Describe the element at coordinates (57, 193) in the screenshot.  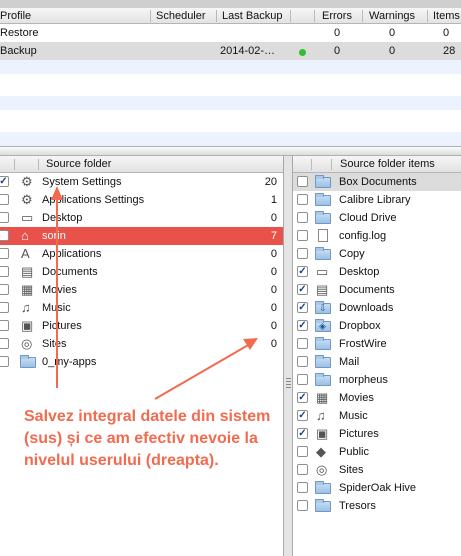
I see `arrow-up-head-icon` at that location.